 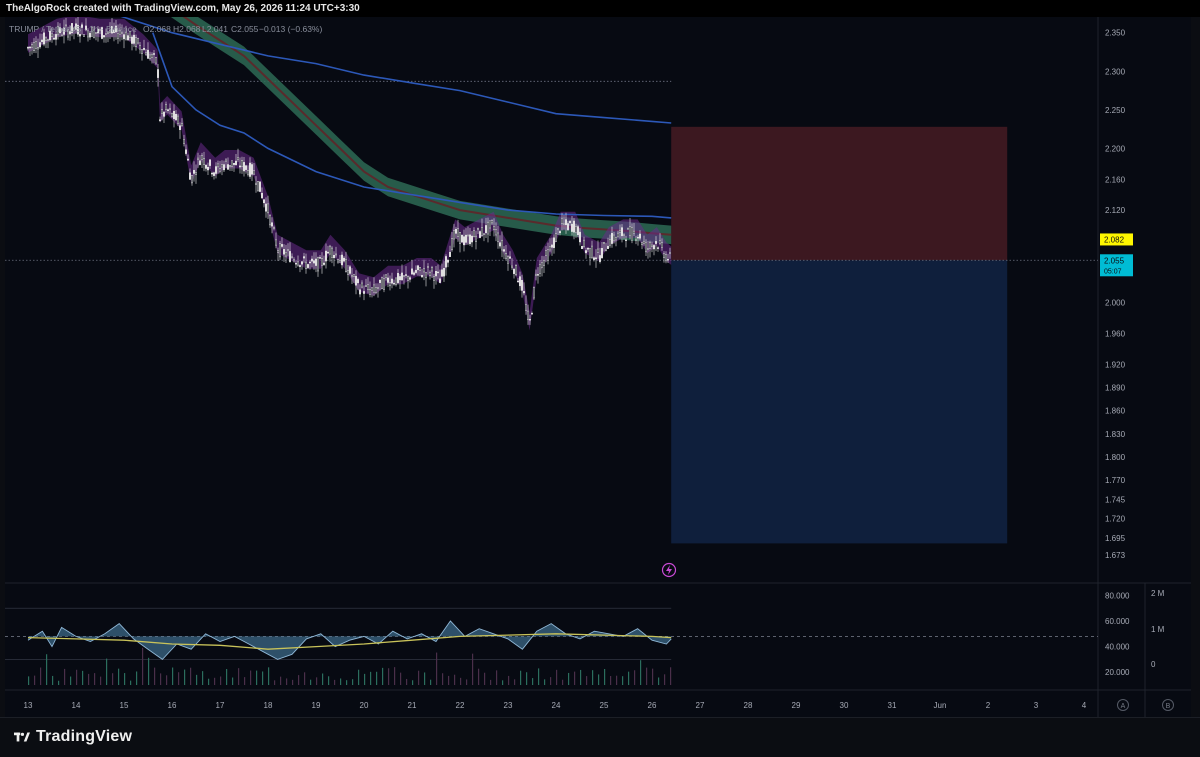 What do you see at coordinates (1113, 271) in the screenshot?
I see `candle-countdown-label: 05:07` at bounding box center [1113, 271].